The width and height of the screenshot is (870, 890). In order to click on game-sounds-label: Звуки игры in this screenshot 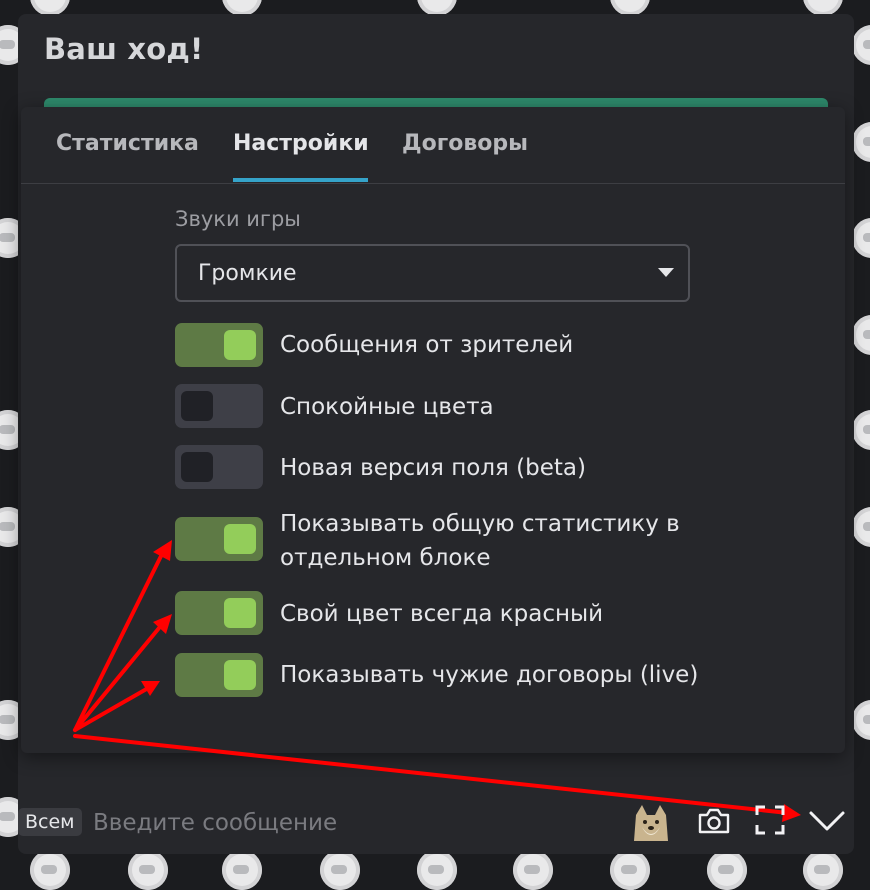, I will do `click(238, 219)`.